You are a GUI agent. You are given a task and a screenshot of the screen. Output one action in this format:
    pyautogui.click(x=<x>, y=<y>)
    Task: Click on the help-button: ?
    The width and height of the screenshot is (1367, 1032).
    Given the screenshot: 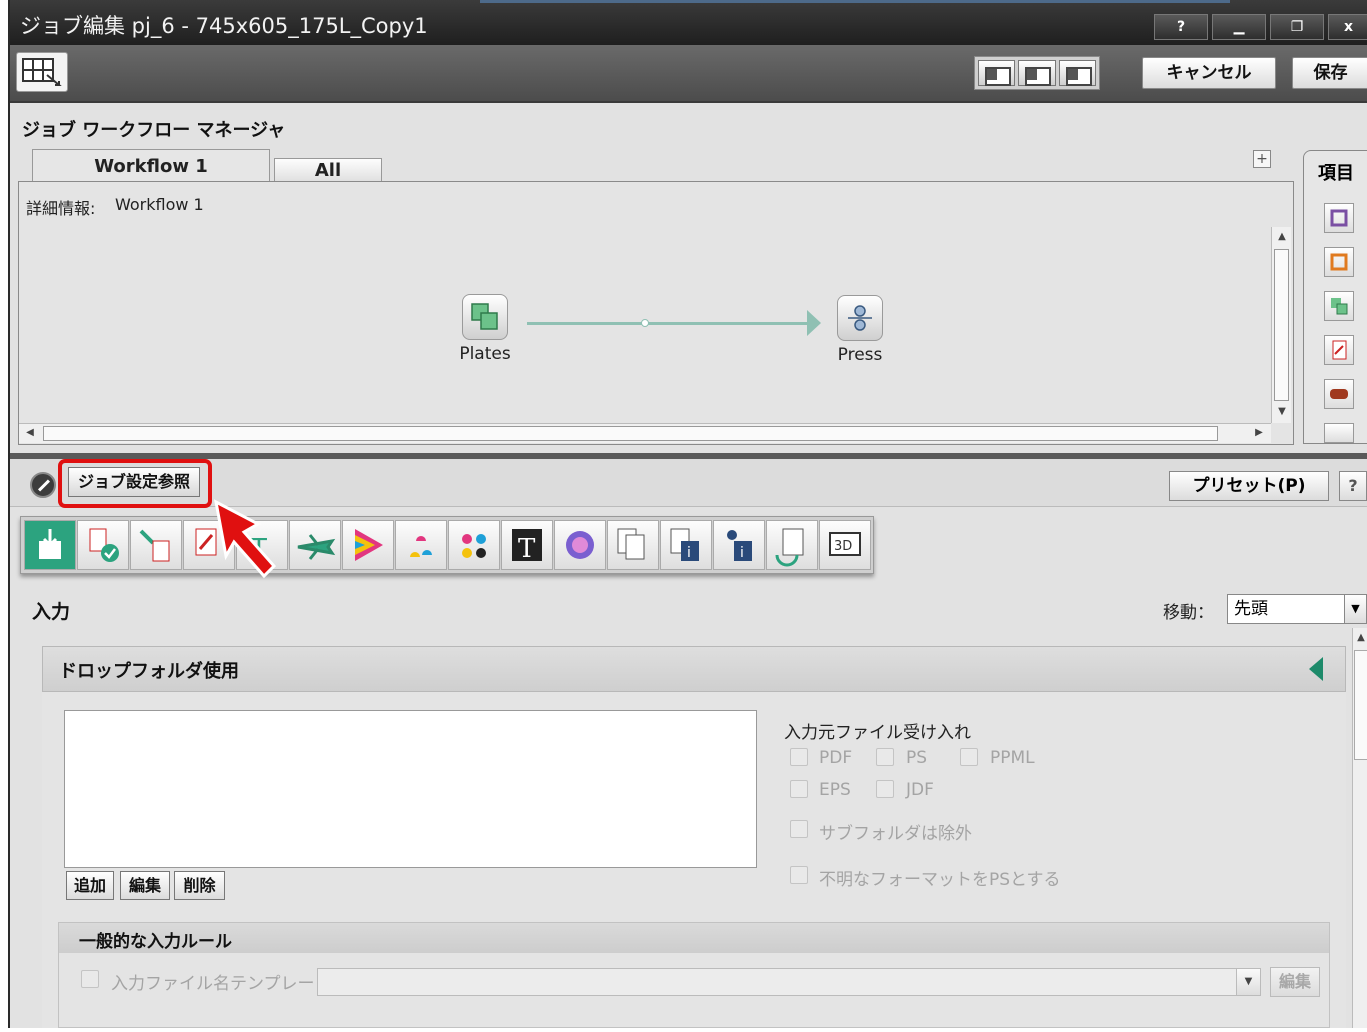 What is the action you would take?
    pyautogui.click(x=1181, y=27)
    